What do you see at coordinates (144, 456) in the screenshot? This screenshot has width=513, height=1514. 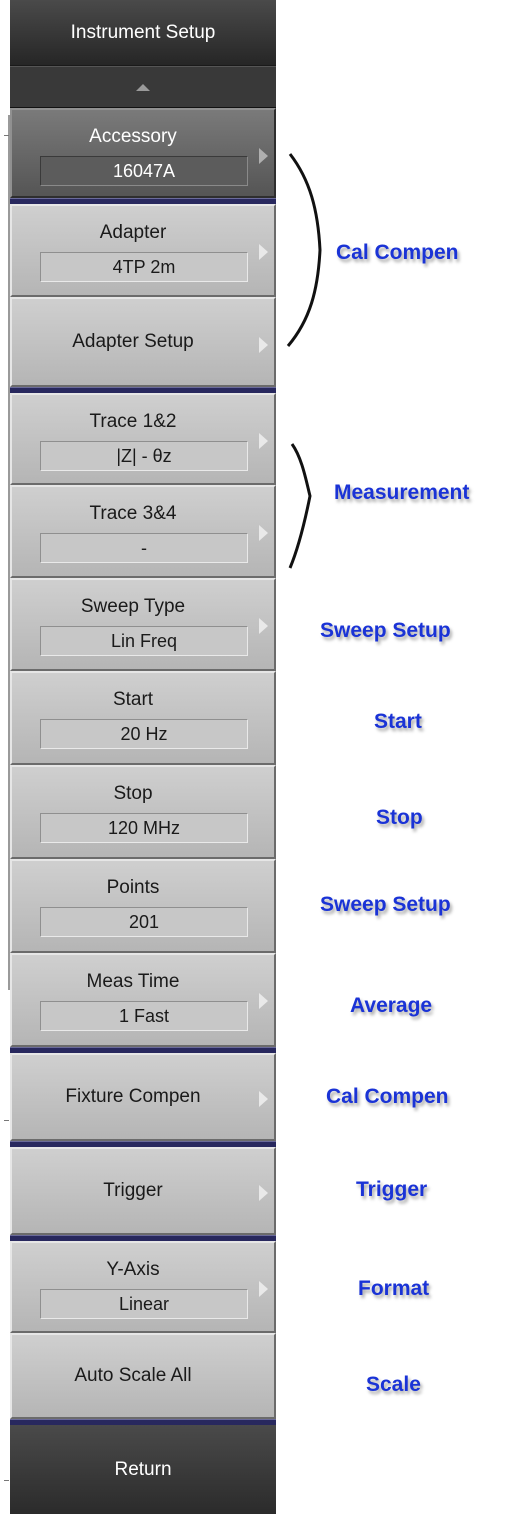 I see `softkey-value: |Z| - θz` at bounding box center [144, 456].